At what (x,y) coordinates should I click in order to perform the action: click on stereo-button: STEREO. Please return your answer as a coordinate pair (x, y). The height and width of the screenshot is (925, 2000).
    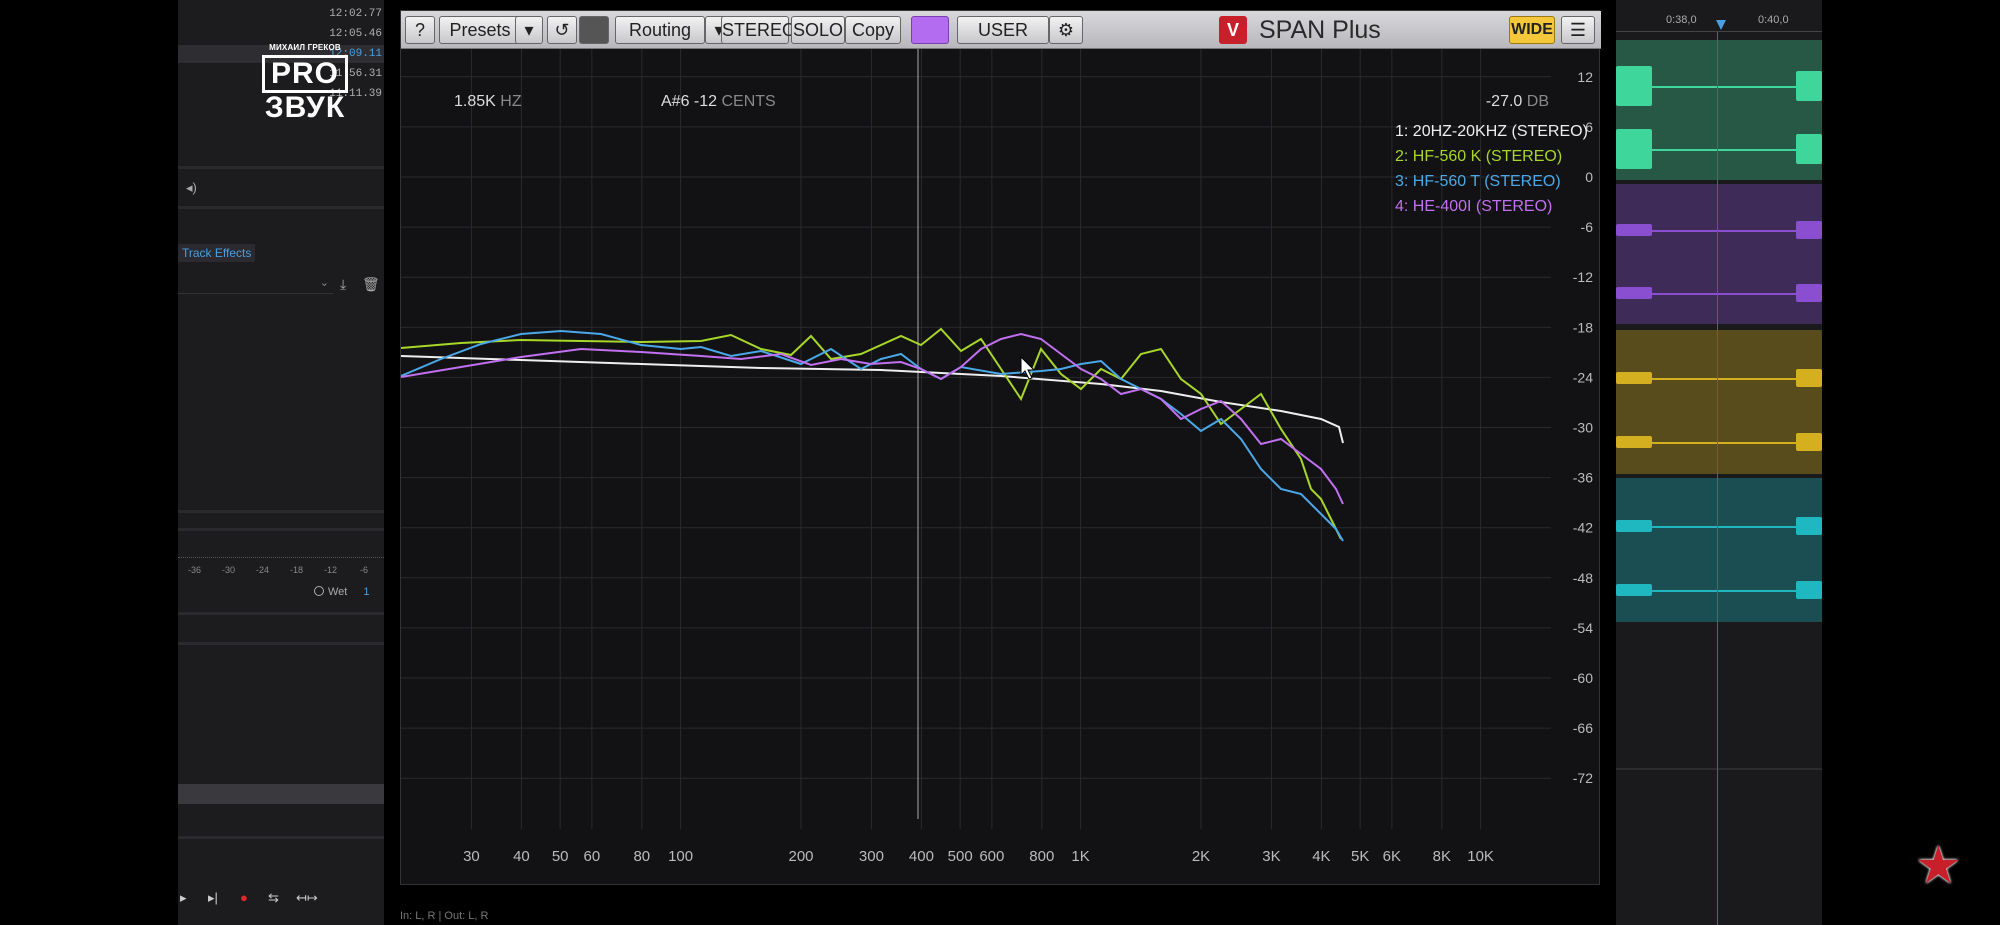
    Looking at the image, I should click on (758, 30).